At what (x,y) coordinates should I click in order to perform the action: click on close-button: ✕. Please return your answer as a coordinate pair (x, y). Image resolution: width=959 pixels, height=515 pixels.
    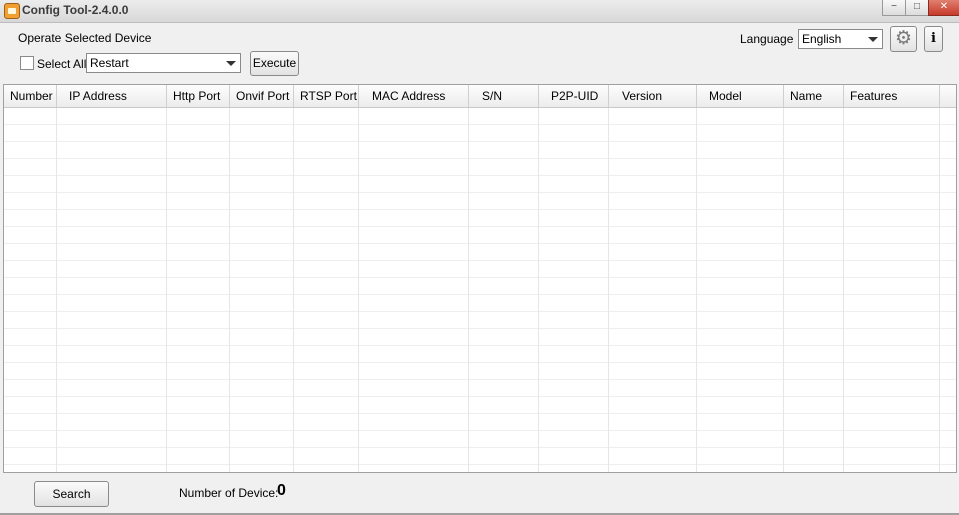
    Looking at the image, I should click on (943, 8).